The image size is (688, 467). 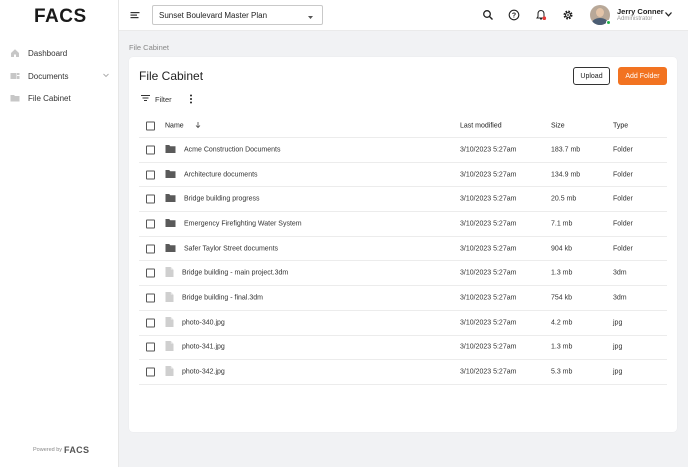 What do you see at coordinates (49, 98) in the screenshot?
I see `sidebar-item-label: File Cabinet` at bounding box center [49, 98].